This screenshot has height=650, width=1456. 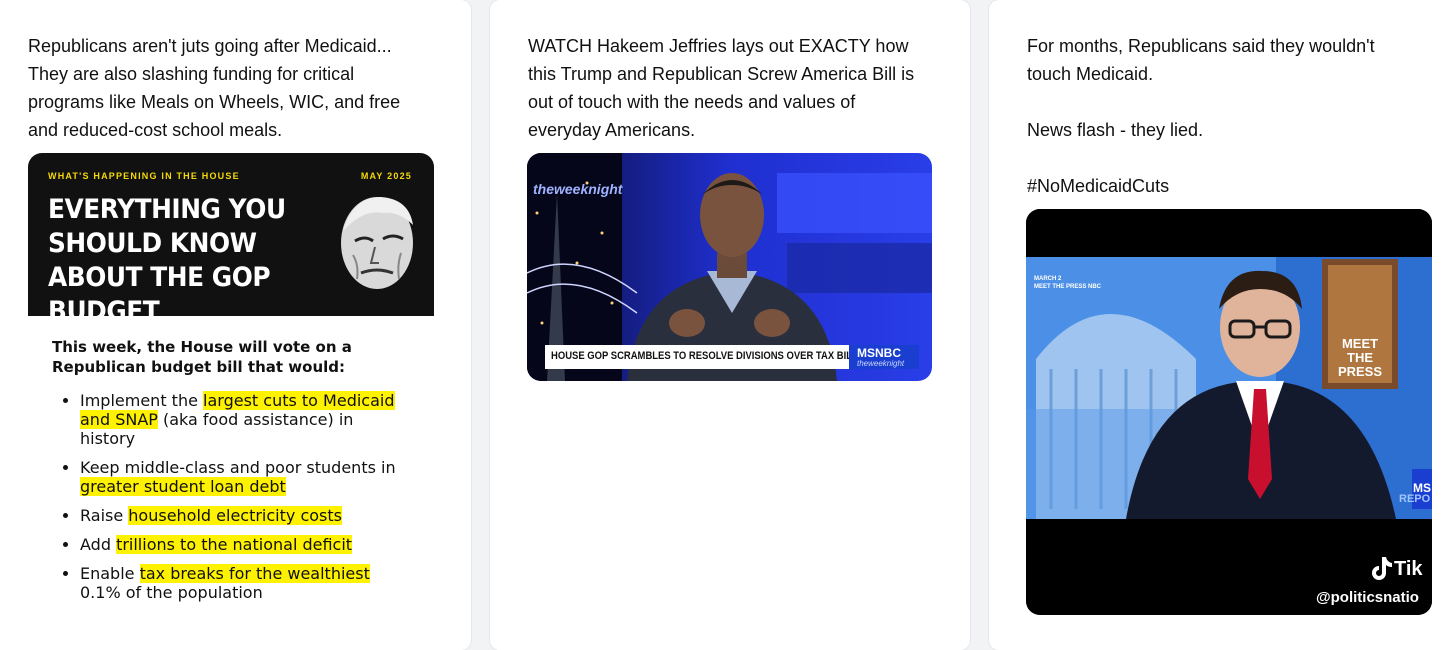 I want to click on list-item: Raise household electricity costs, so click(x=246, y=515).